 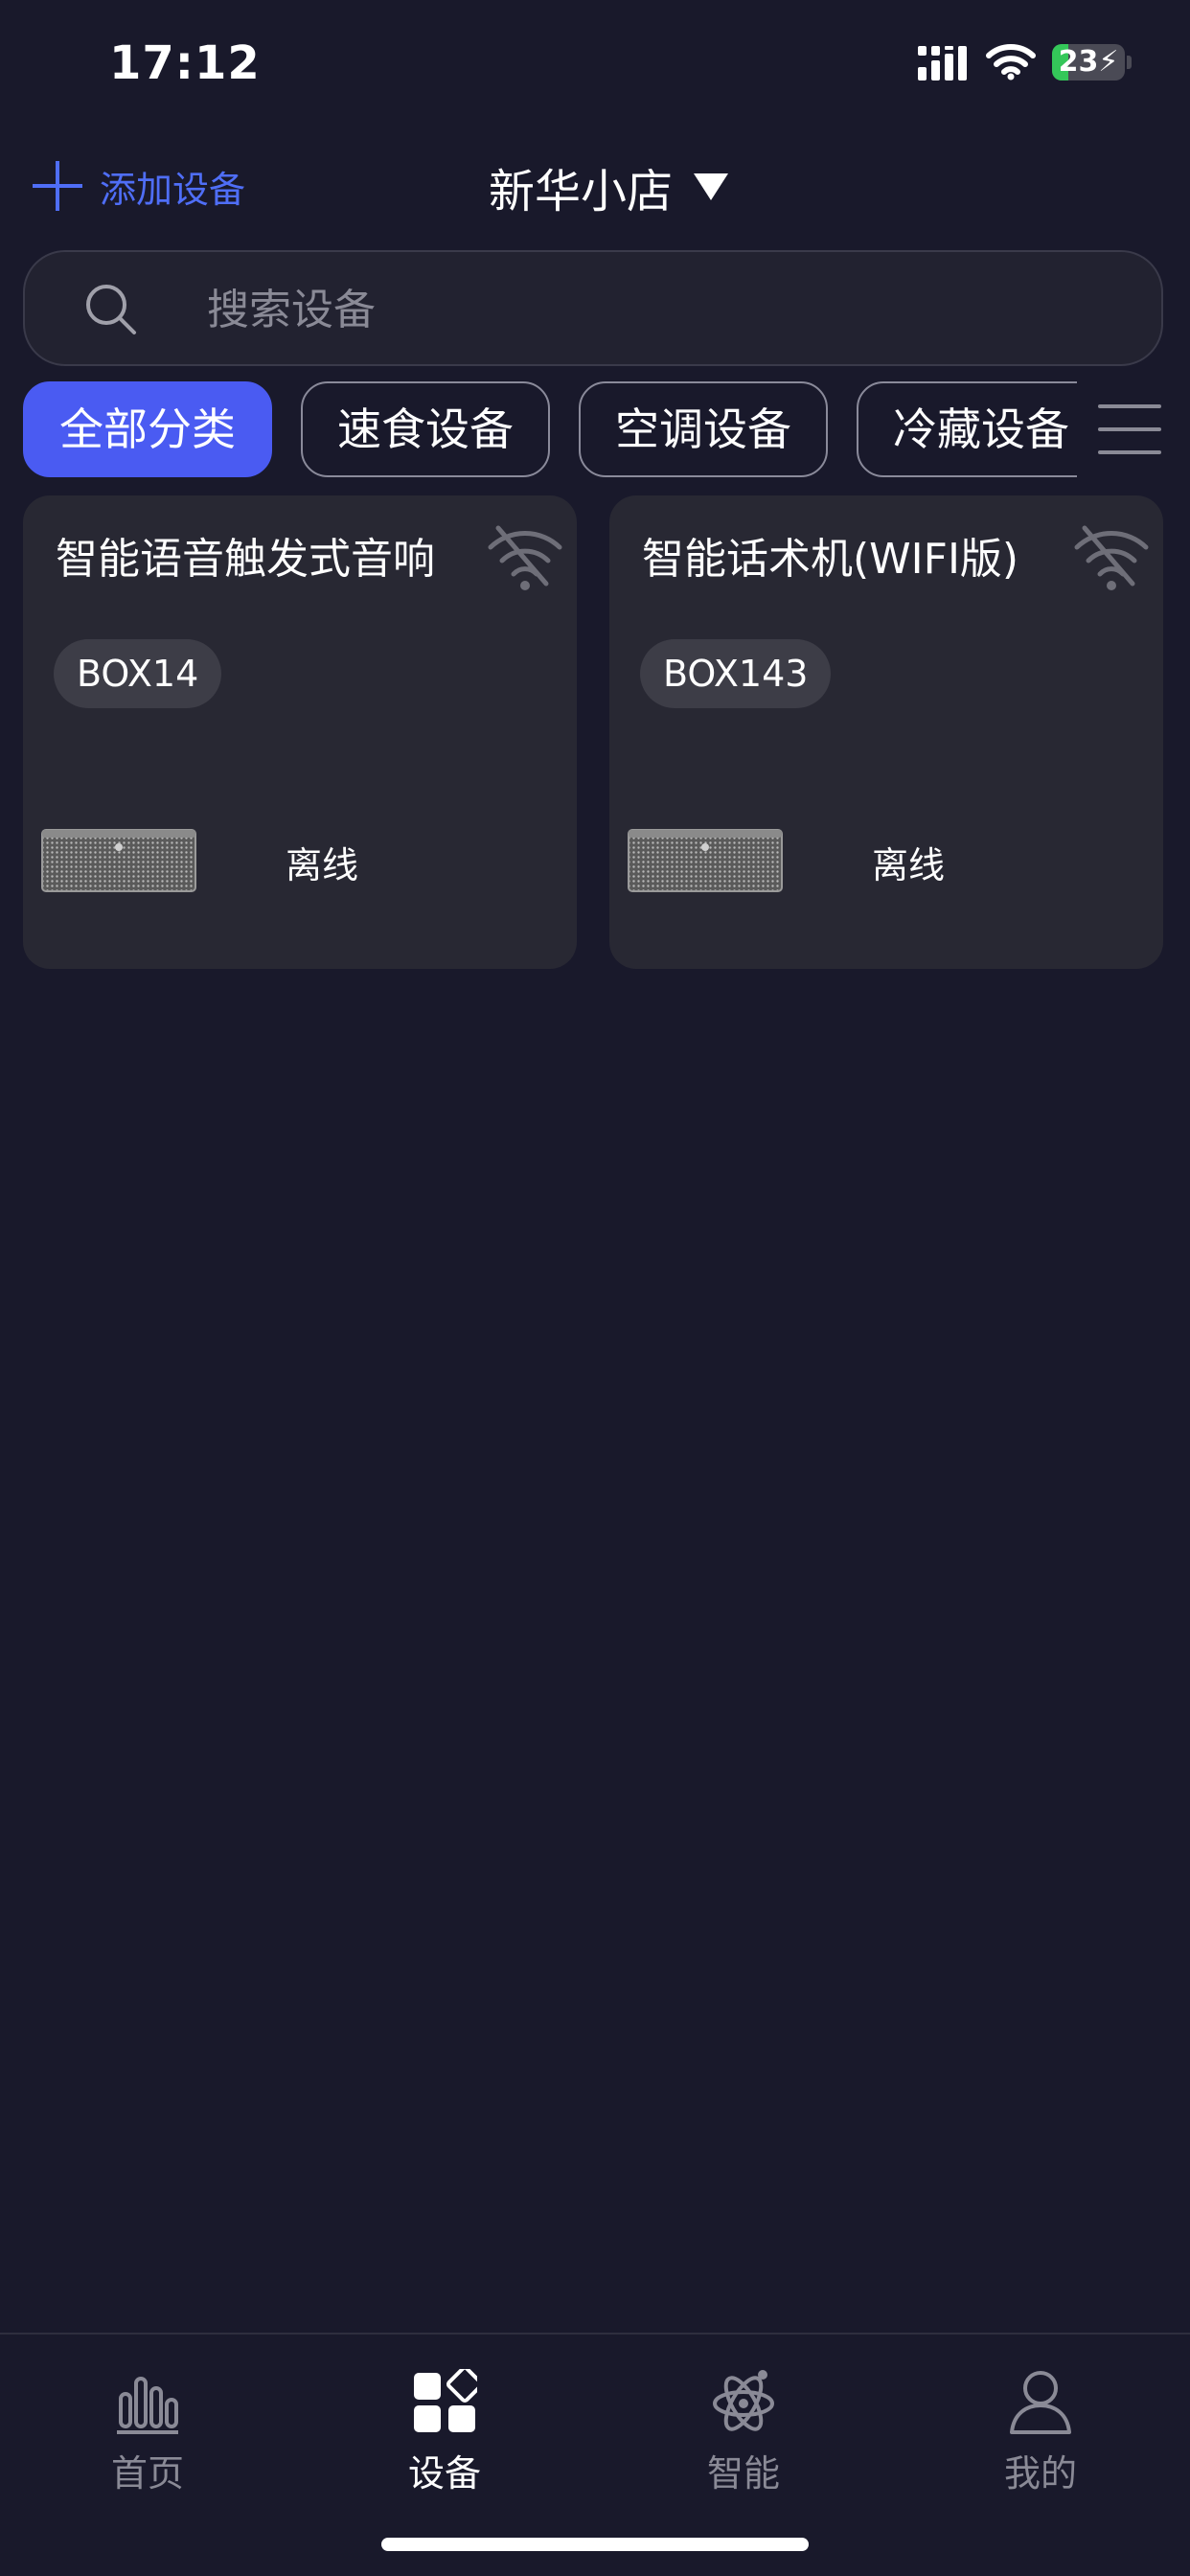 I want to click on add-device-label: 添加设备, so click(x=173, y=189).